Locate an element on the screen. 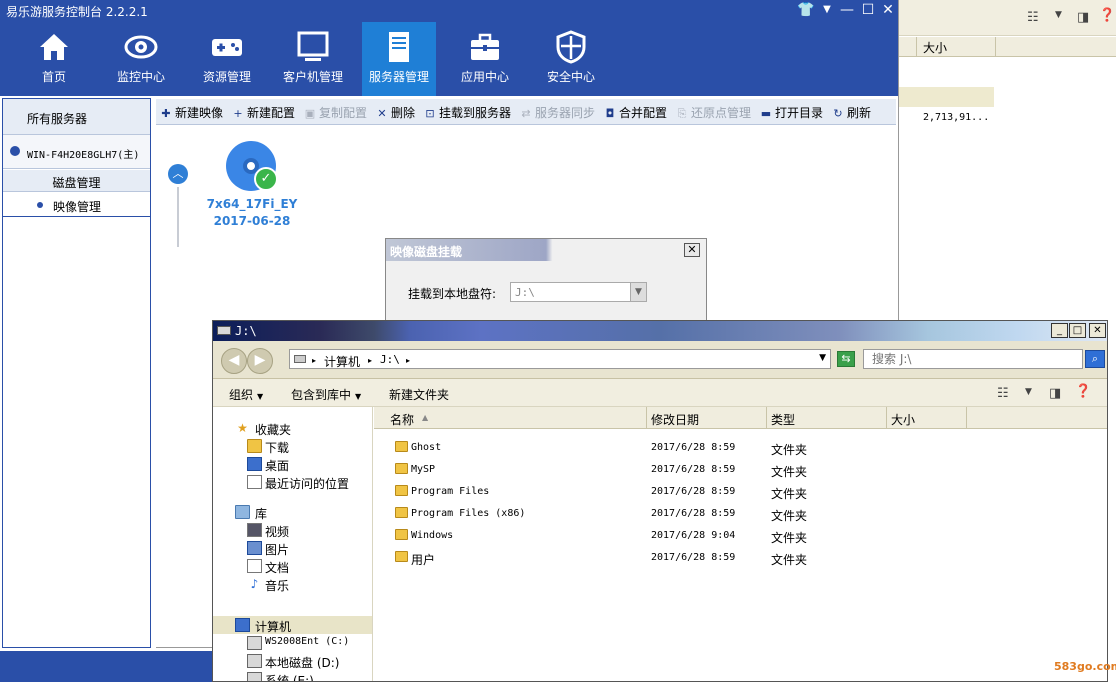 This screenshot has height=682, width=1116. new-image-button: ✚ 新建映像 is located at coordinates (191, 112).